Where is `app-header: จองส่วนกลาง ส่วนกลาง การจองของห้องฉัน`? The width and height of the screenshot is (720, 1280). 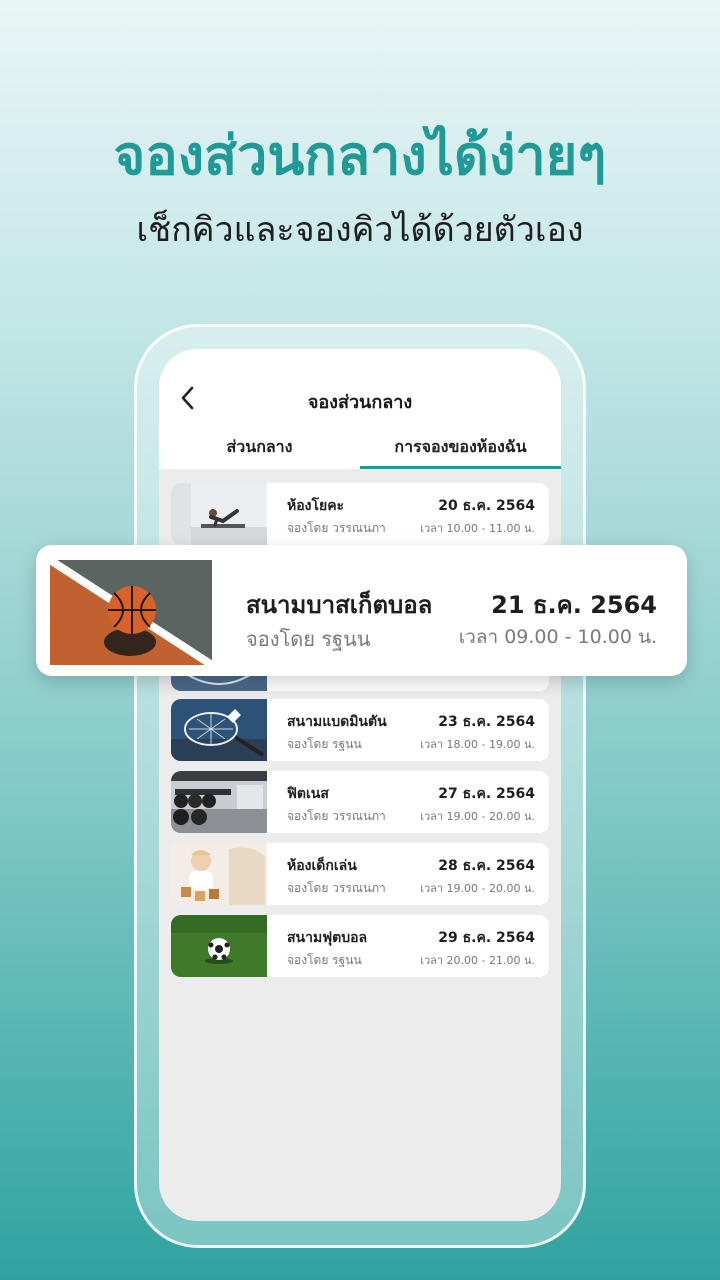 app-header: จองส่วนกลาง ส่วนกลาง การจองของห้องฉัน is located at coordinates (360, 409).